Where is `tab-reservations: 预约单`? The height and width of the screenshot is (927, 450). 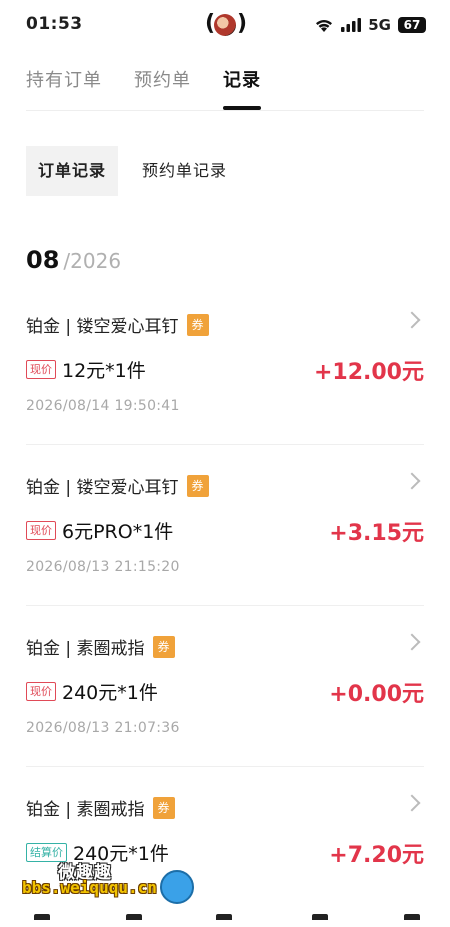 tab-reservations: 预约单 is located at coordinates (162, 88).